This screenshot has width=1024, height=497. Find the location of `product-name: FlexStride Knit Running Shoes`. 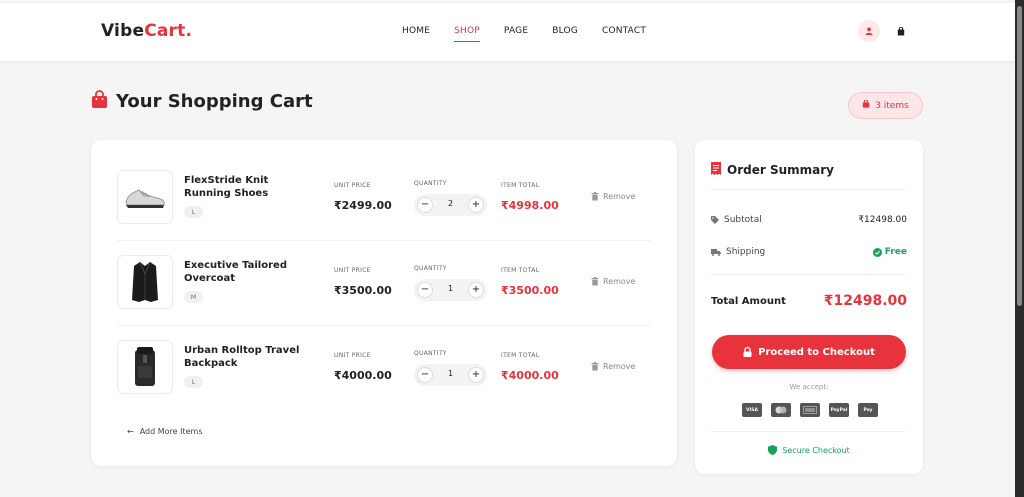

product-name: FlexStride Knit Running Shoes is located at coordinates (249, 187).